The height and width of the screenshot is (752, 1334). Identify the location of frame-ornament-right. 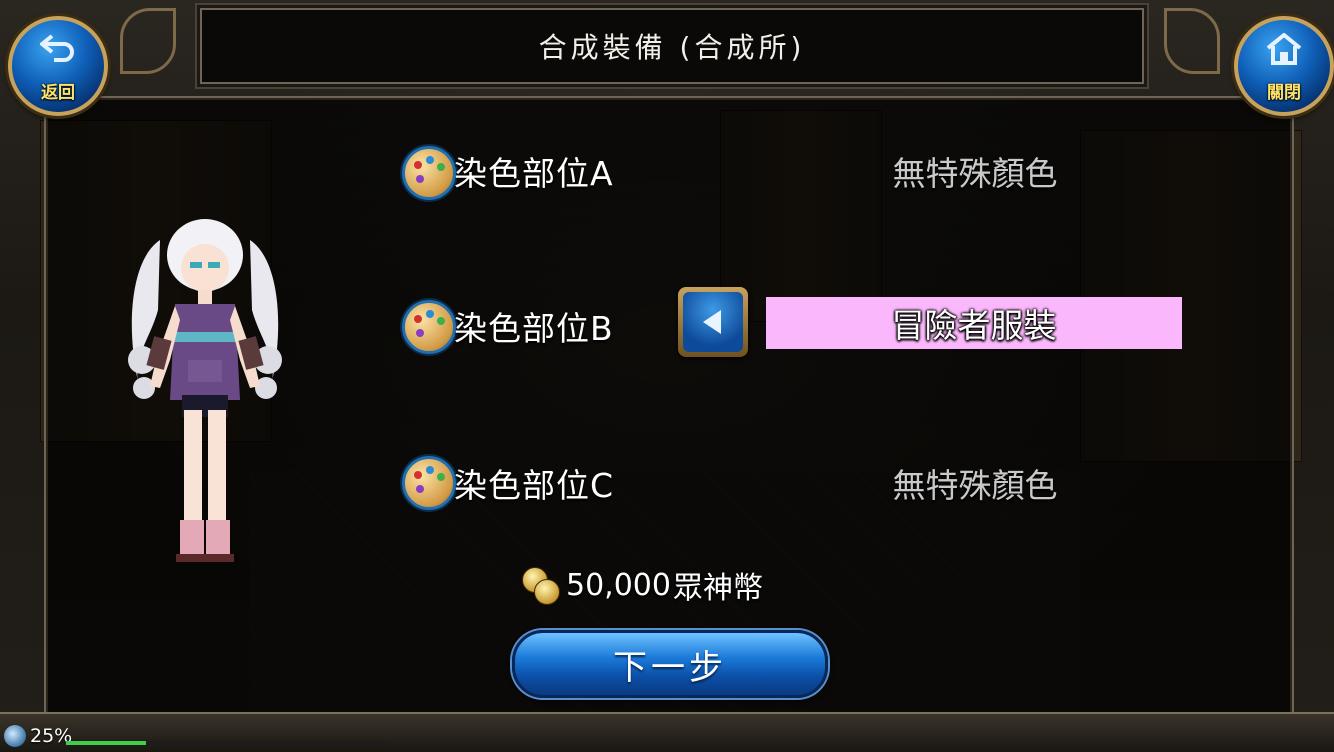
(1192, 41).